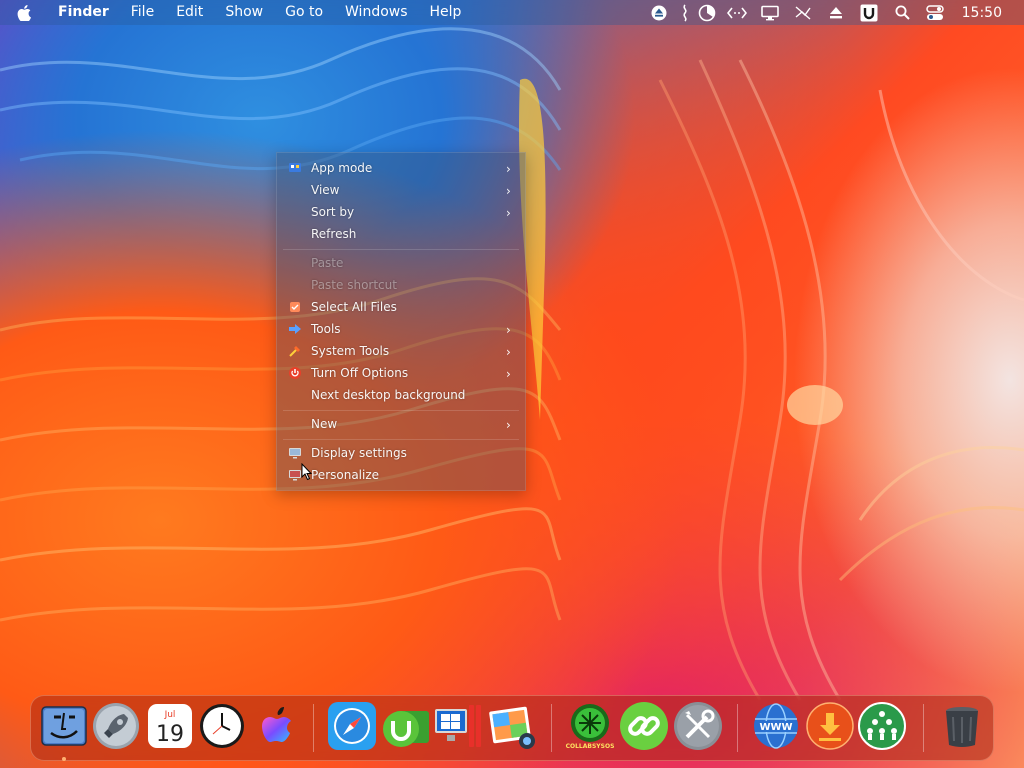  What do you see at coordinates (446, 12) in the screenshot?
I see `menu-help: Help` at bounding box center [446, 12].